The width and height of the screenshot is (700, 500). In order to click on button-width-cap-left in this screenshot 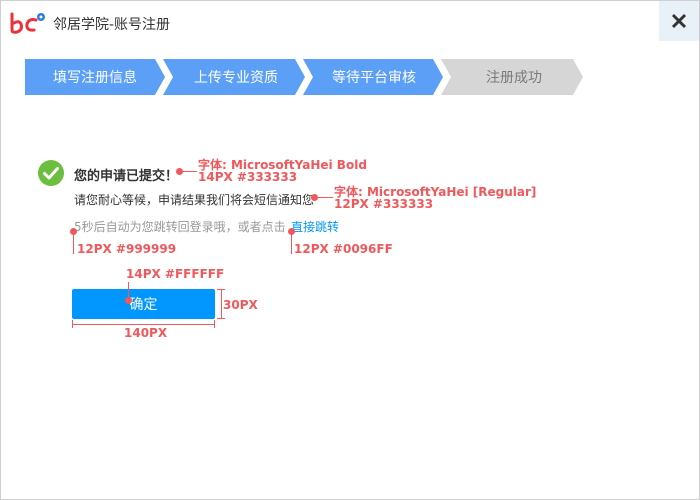, I will do `click(72, 324)`.